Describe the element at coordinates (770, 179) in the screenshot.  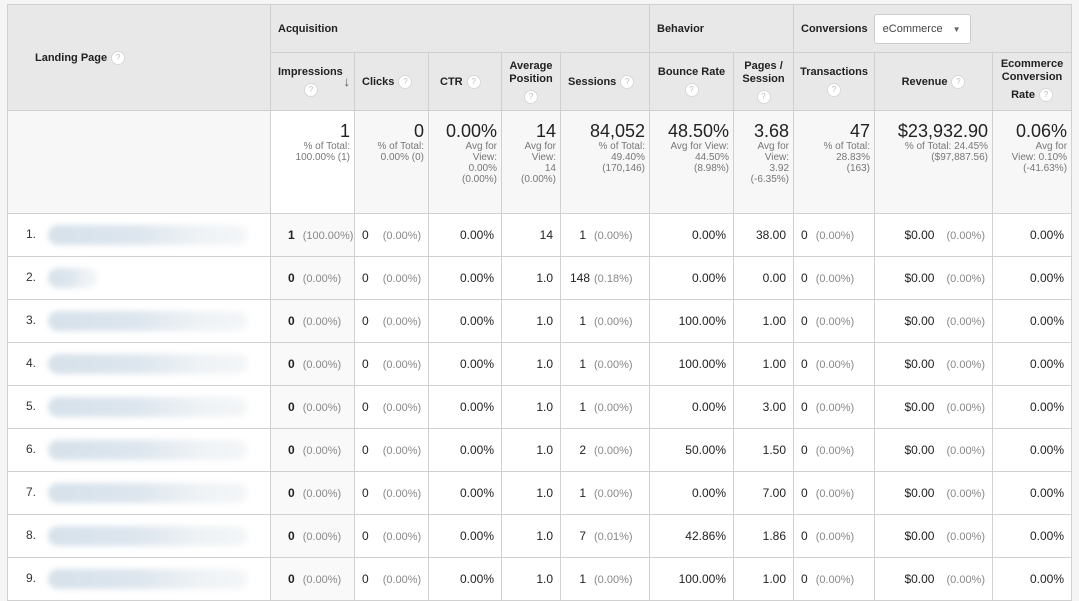
I see `value-text: (-6.35%)` at that location.